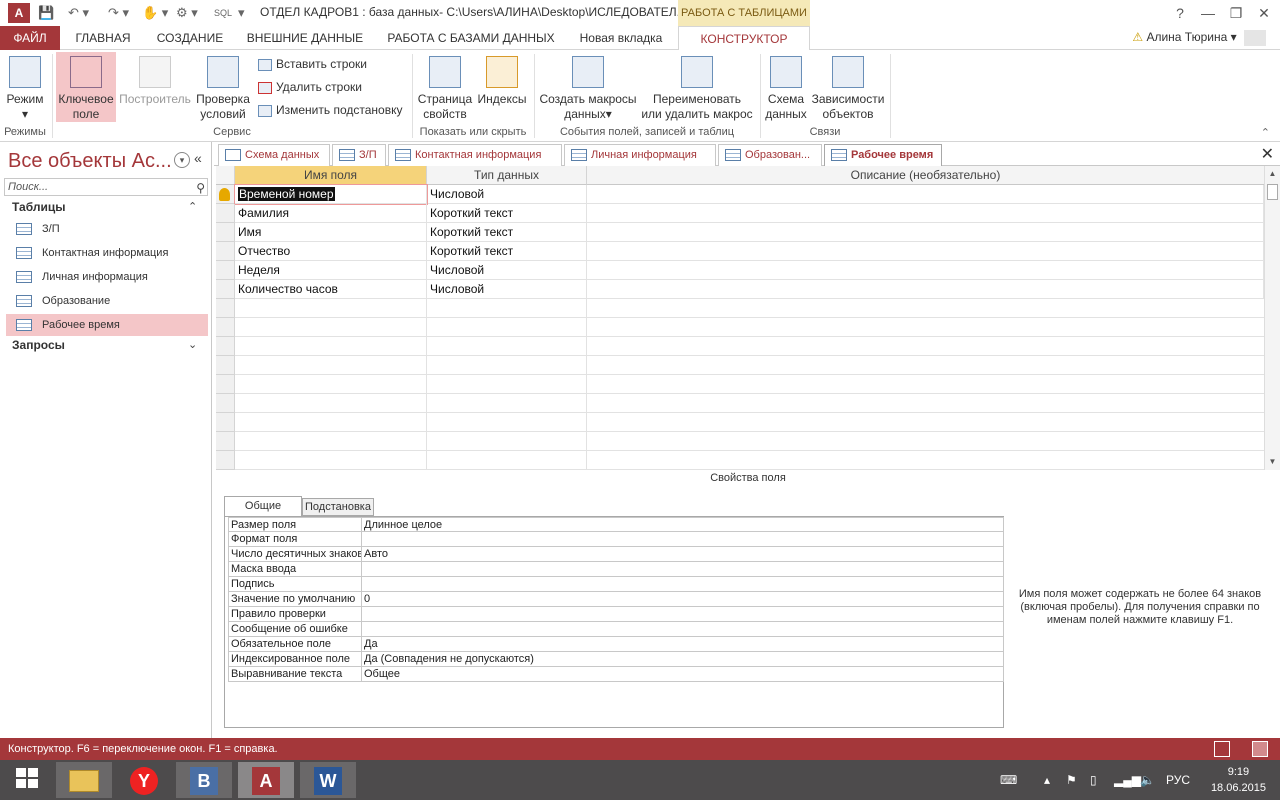 The width and height of the screenshot is (1280, 800). What do you see at coordinates (107, 229) in the screenshot?
I see `nav-item-zp: З/П` at bounding box center [107, 229].